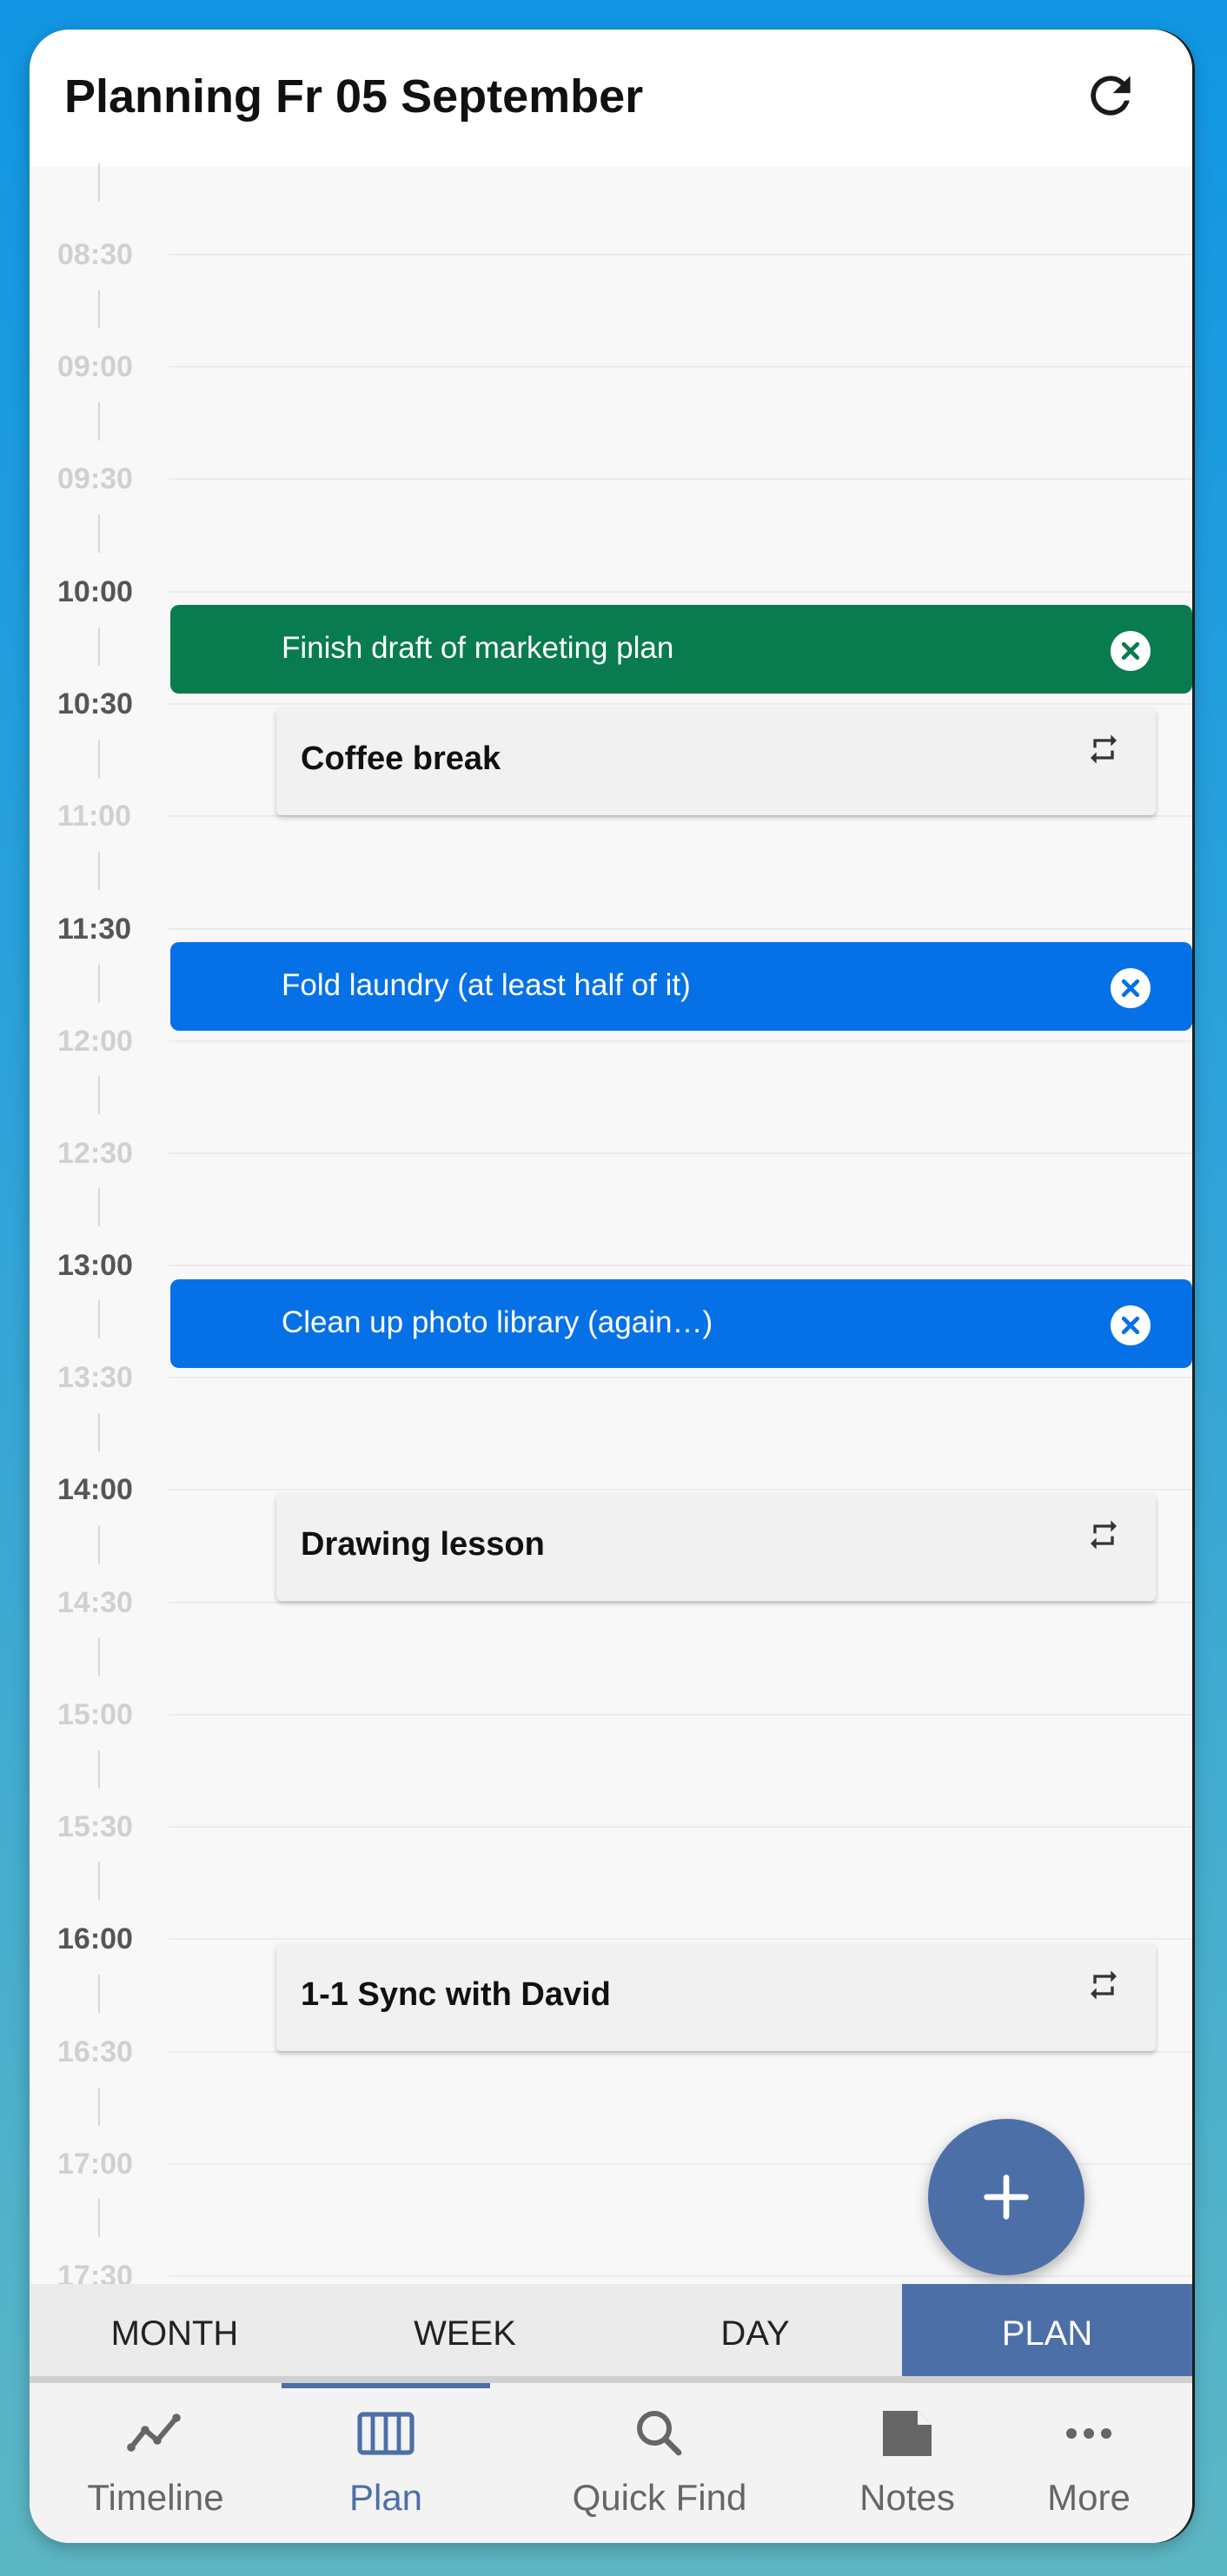 Image resolution: width=1227 pixels, height=2576 pixels. Describe the element at coordinates (386, 2463) in the screenshot. I see `nav-plan: Plan` at that location.